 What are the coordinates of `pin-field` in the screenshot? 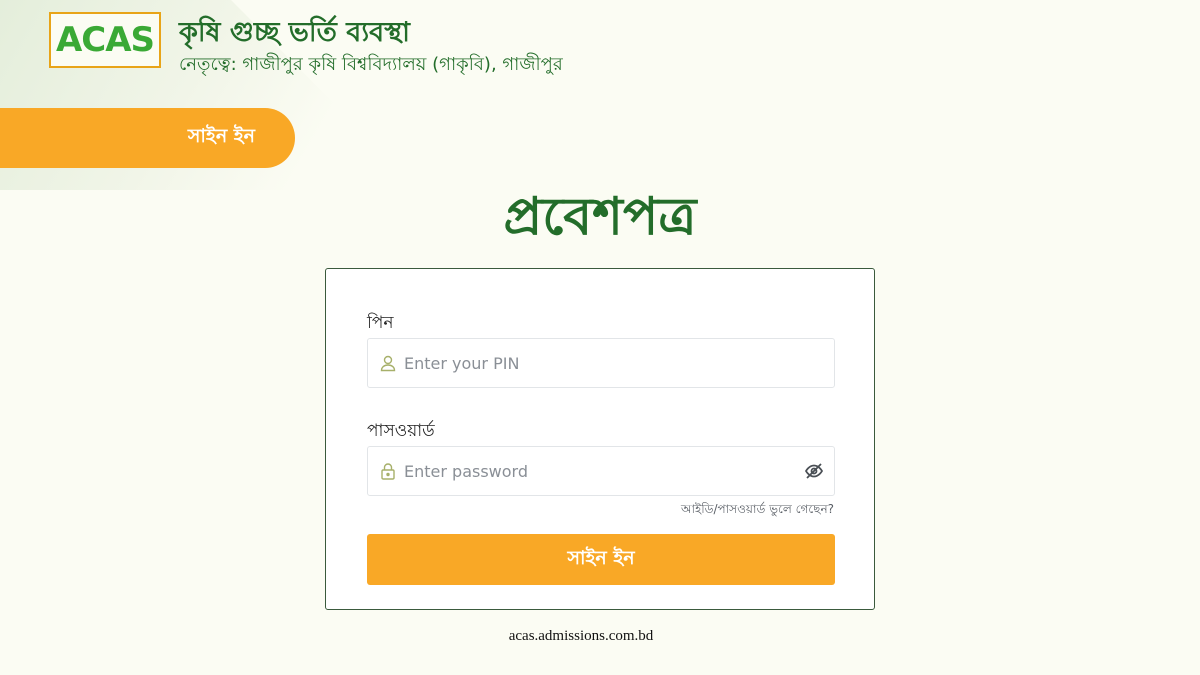 It's located at (601, 363).